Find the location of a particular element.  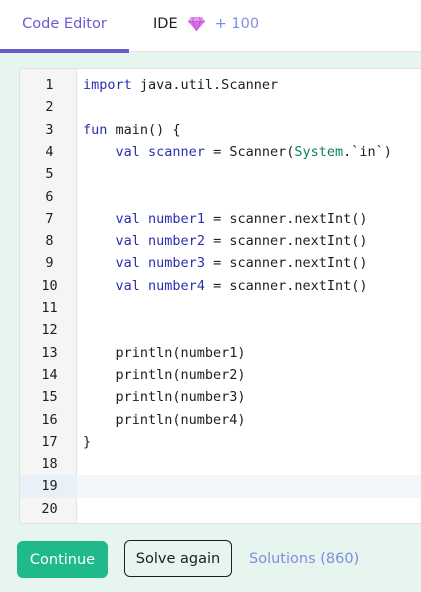

code-text: val number2 = scanner.nextInt() is located at coordinates (225, 241).